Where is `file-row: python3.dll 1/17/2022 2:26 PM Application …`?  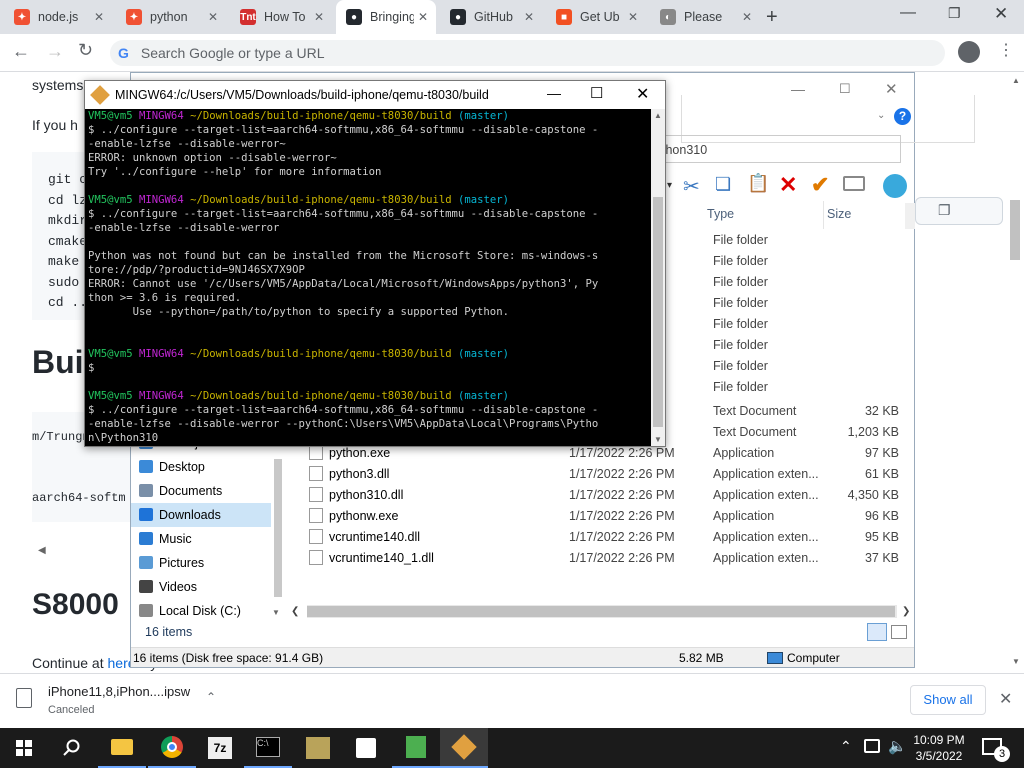 file-row: python3.dll 1/17/2022 2:26 PM Application … is located at coordinates (609, 474).